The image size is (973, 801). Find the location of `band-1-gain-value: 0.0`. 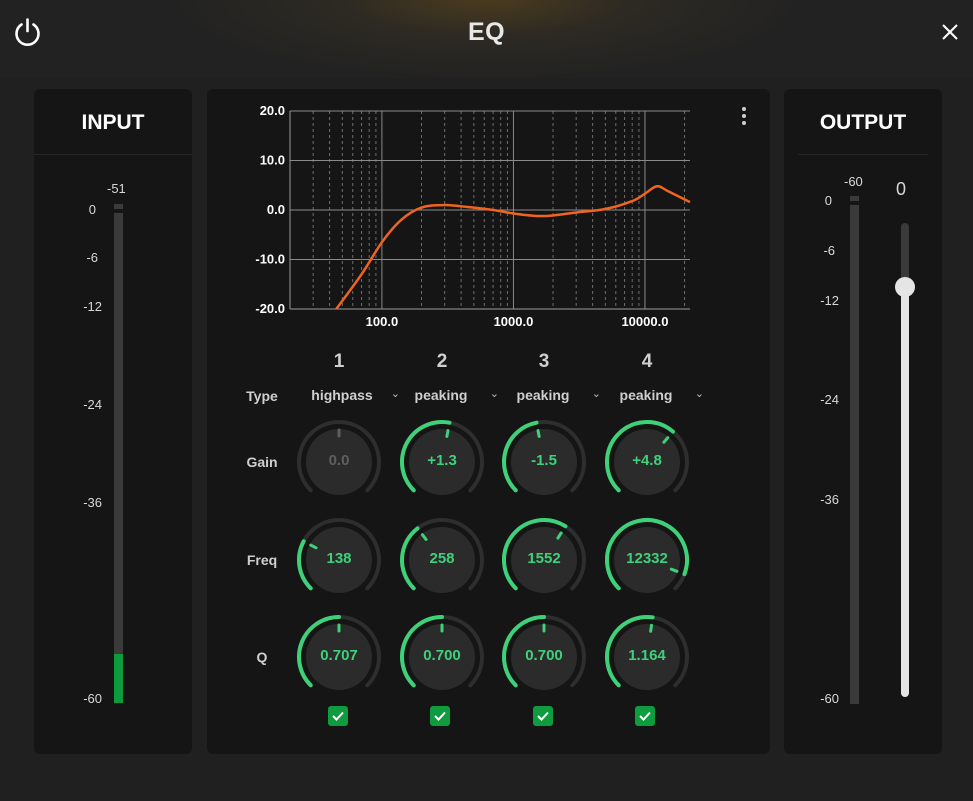

band-1-gain-value: 0.0 is located at coordinates (339, 460).